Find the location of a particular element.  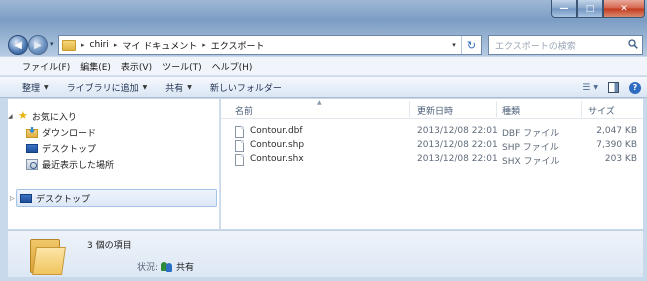

expand-arrow-icon: ◢ is located at coordinates (11, 116).